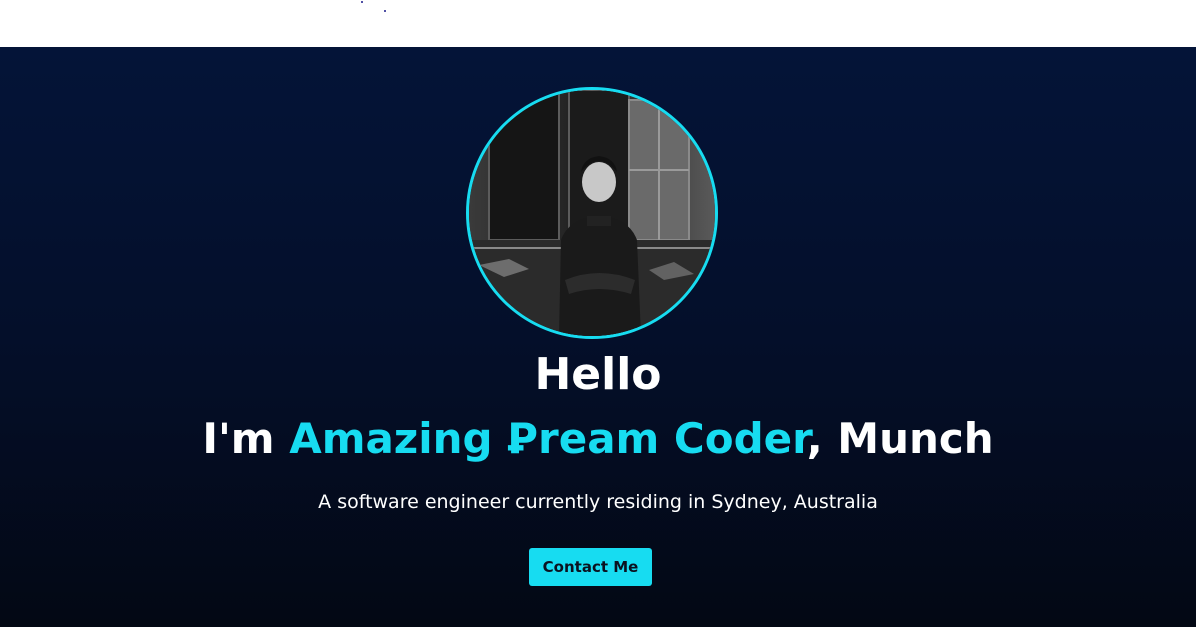 This screenshot has height=627, width=1196. What do you see at coordinates (590, 567) in the screenshot?
I see `contact-me-button: Contact Me` at bounding box center [590, 567].